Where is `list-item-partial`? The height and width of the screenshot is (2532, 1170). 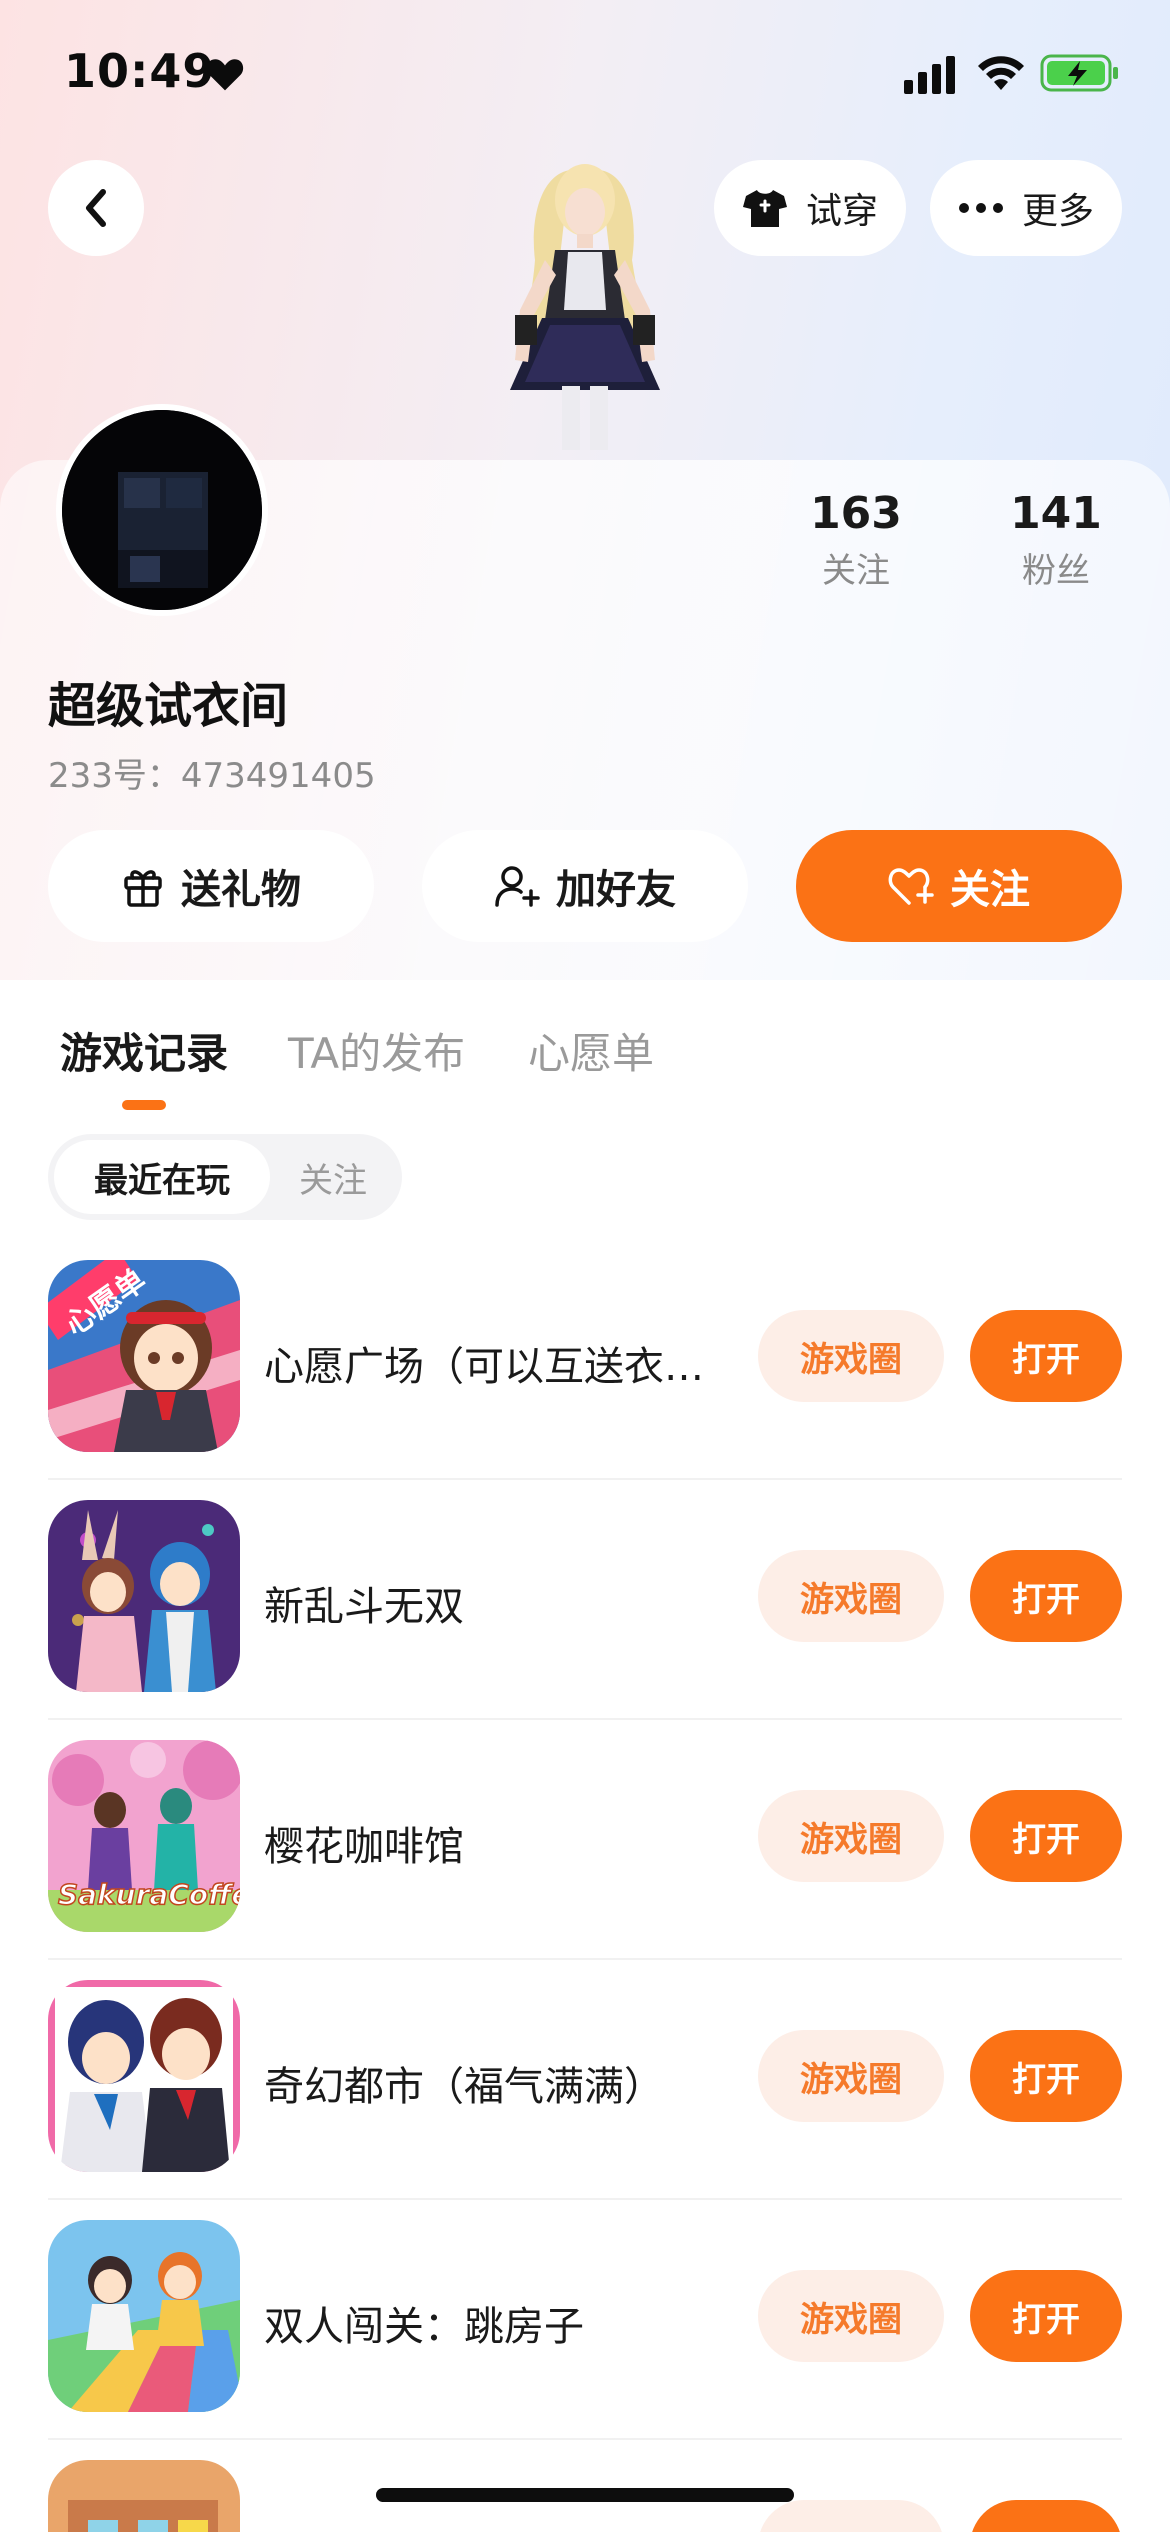
list-item-partial is located at coordinates (585, 2486).